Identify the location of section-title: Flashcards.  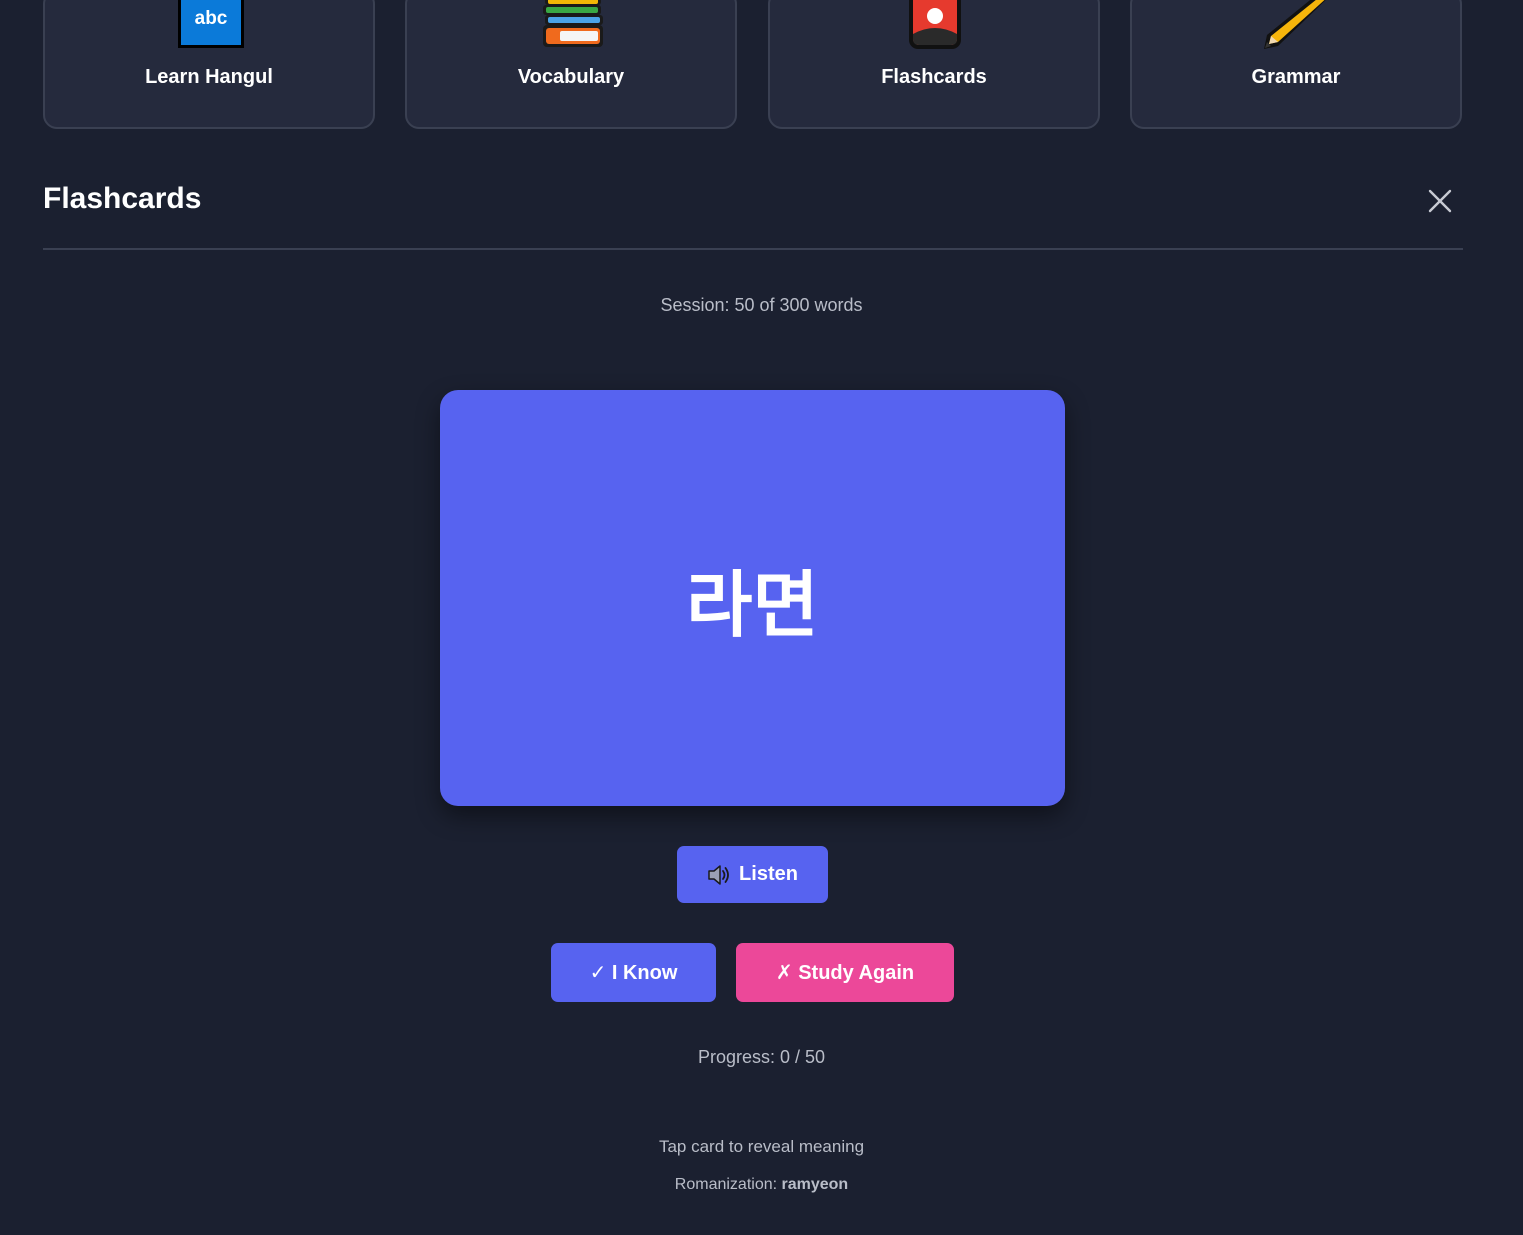
(122, 198).